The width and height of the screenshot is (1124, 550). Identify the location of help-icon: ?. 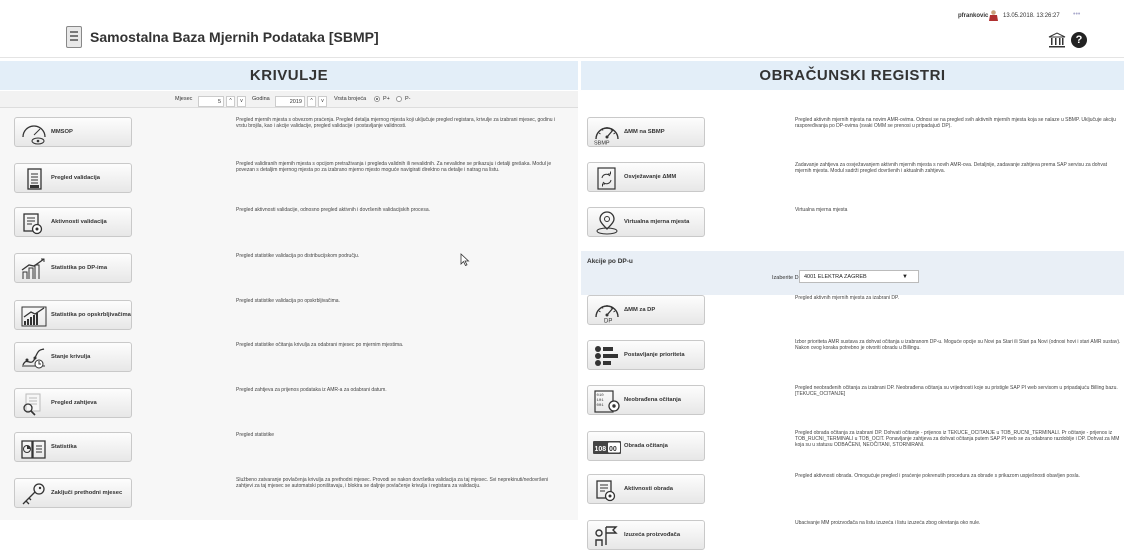
(1079, 40).